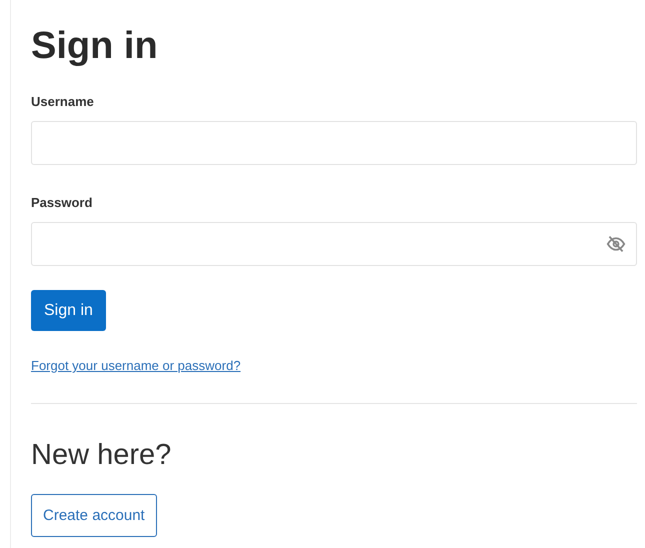 Image resolution: width=645 pixels, height=548 pixels. I want to click on create-account-button: Create account, so click(94, 515).